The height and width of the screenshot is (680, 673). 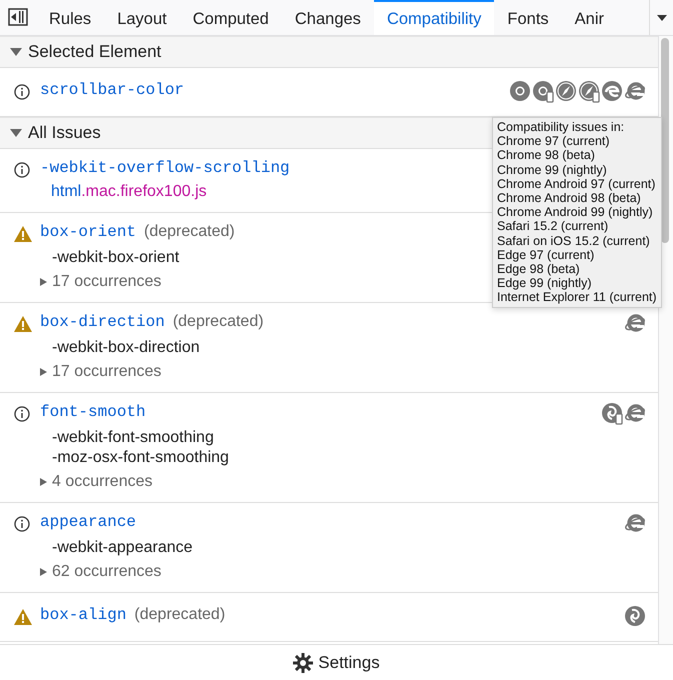 What do you see at coordinates (520, 92) in the screenshot?
I see `chrome-icon` at bounding box center [520, 92].